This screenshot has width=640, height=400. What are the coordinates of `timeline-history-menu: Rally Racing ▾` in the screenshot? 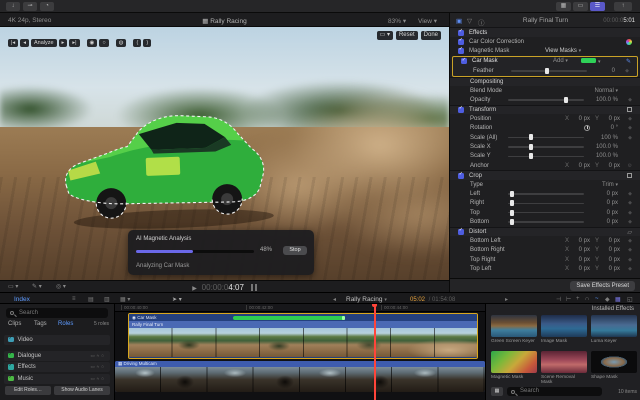 It's located at (366, 299).